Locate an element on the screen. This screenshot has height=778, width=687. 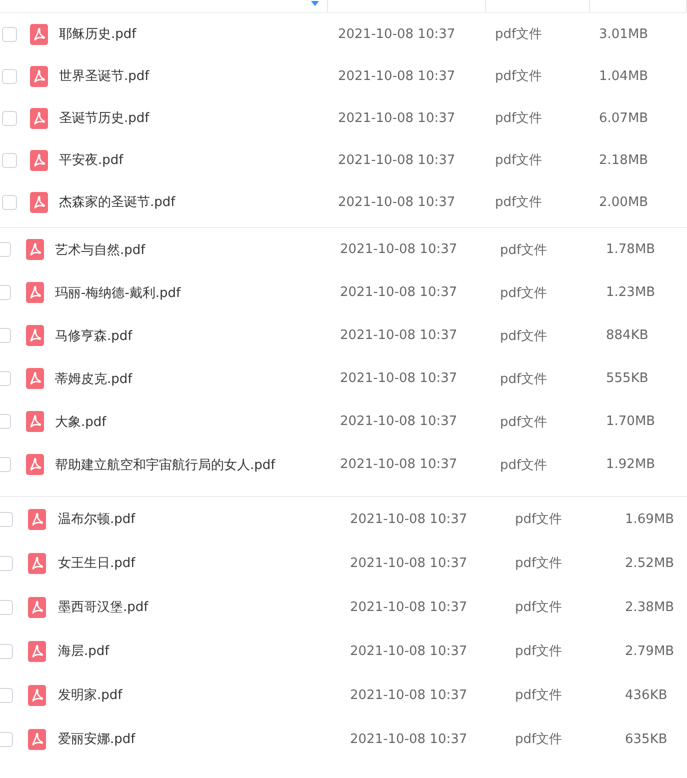
file-size: 3.01MB is located at coordinates (624, 34).